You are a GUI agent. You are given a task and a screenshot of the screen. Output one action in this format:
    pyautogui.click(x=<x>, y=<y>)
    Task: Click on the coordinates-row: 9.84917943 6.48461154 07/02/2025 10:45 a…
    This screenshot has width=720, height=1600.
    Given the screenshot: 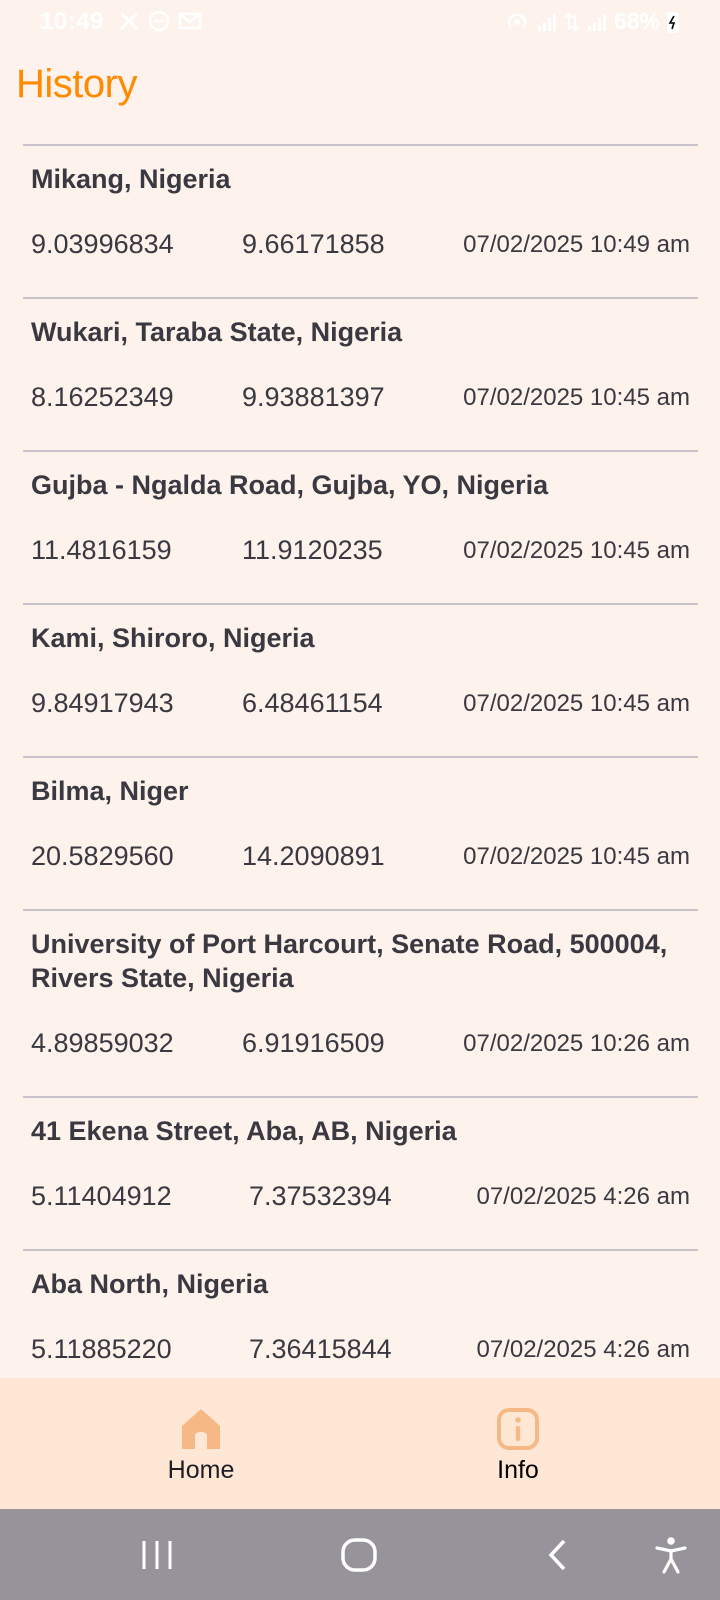 What is the action you would take?
    pyautogui.click(x=360, y=705)
    